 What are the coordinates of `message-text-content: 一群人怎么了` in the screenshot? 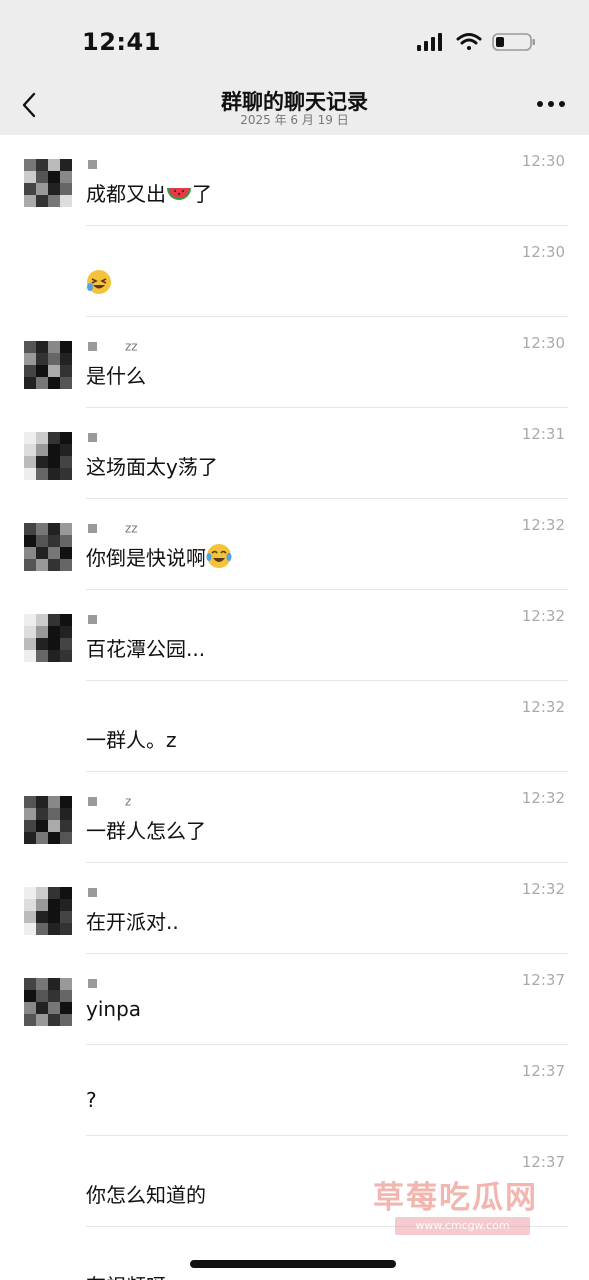 It's located at (146, 831).